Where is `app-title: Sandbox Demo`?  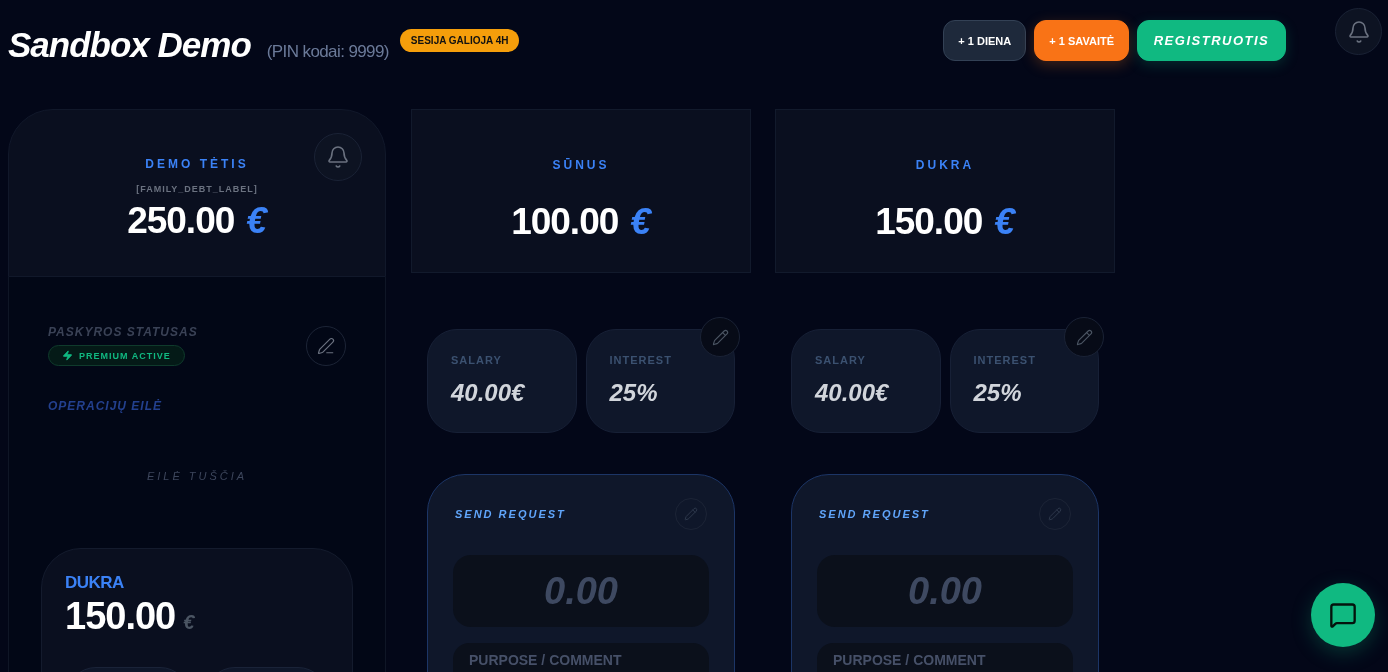
app-title: Sandbox Demo is located at coordinates (129, 45).